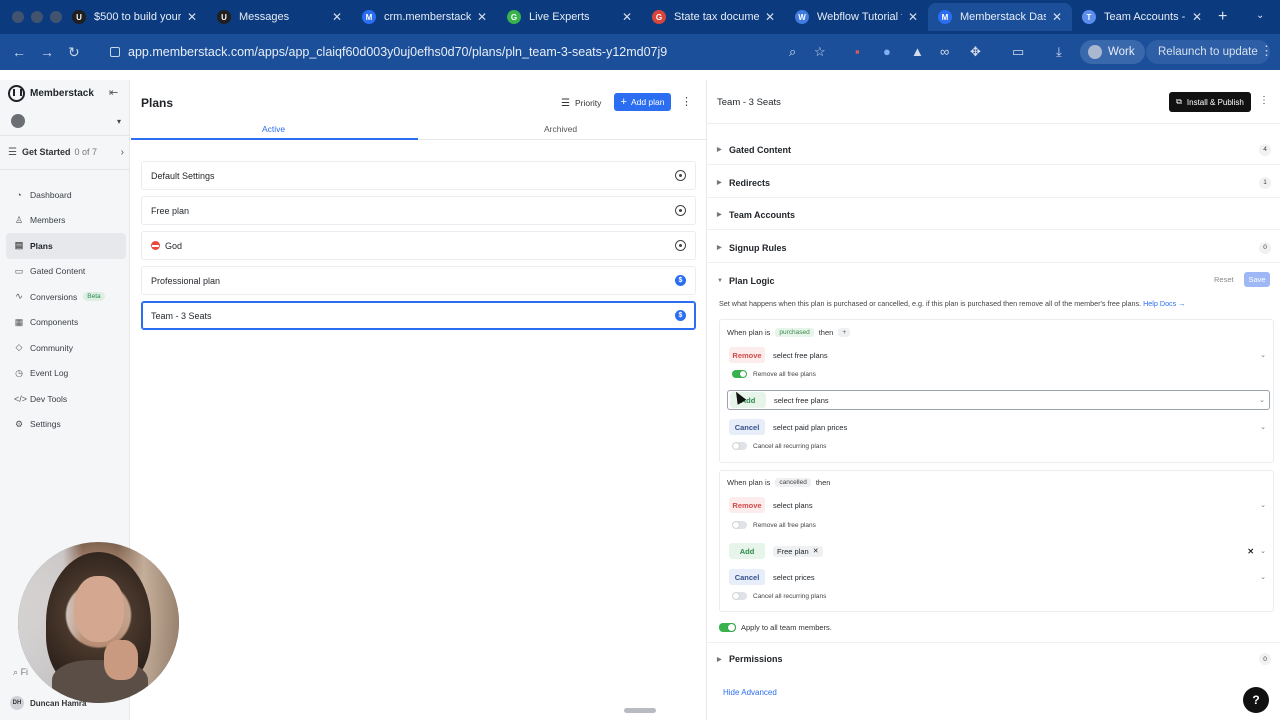 This screenshot has width=1280, height=720. I want to click on plan-list-item: Default Settings, so click(418, 175).